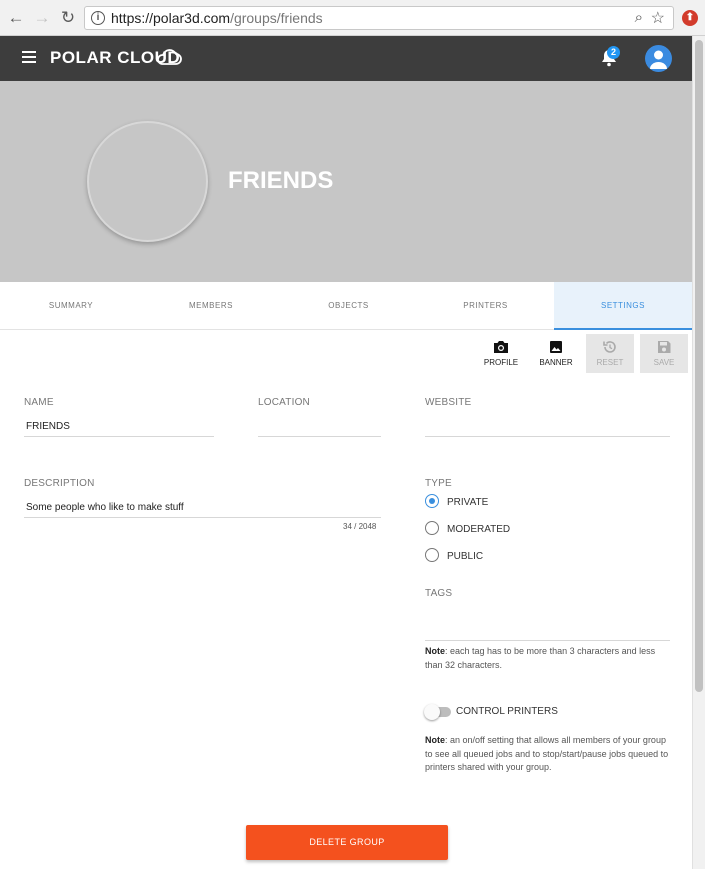 The height and width of the screenshot is (869, 705). What do you see at coordinates (439, 593) in the screenshot?
I see `tags-label: TAGS` at bounding box center [439, 593].